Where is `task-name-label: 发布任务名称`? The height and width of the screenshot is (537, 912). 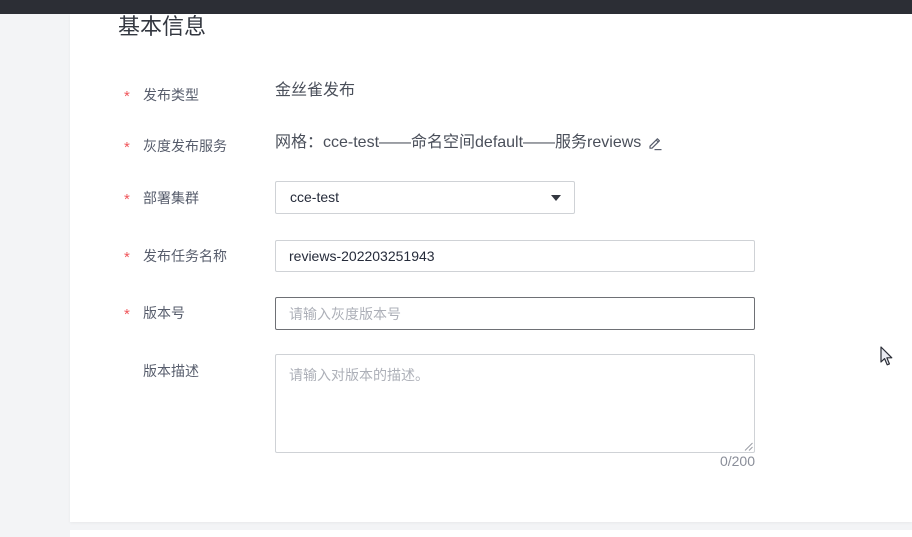
task-name-label: 发布任务名称 is located at coordinates (185, 256).